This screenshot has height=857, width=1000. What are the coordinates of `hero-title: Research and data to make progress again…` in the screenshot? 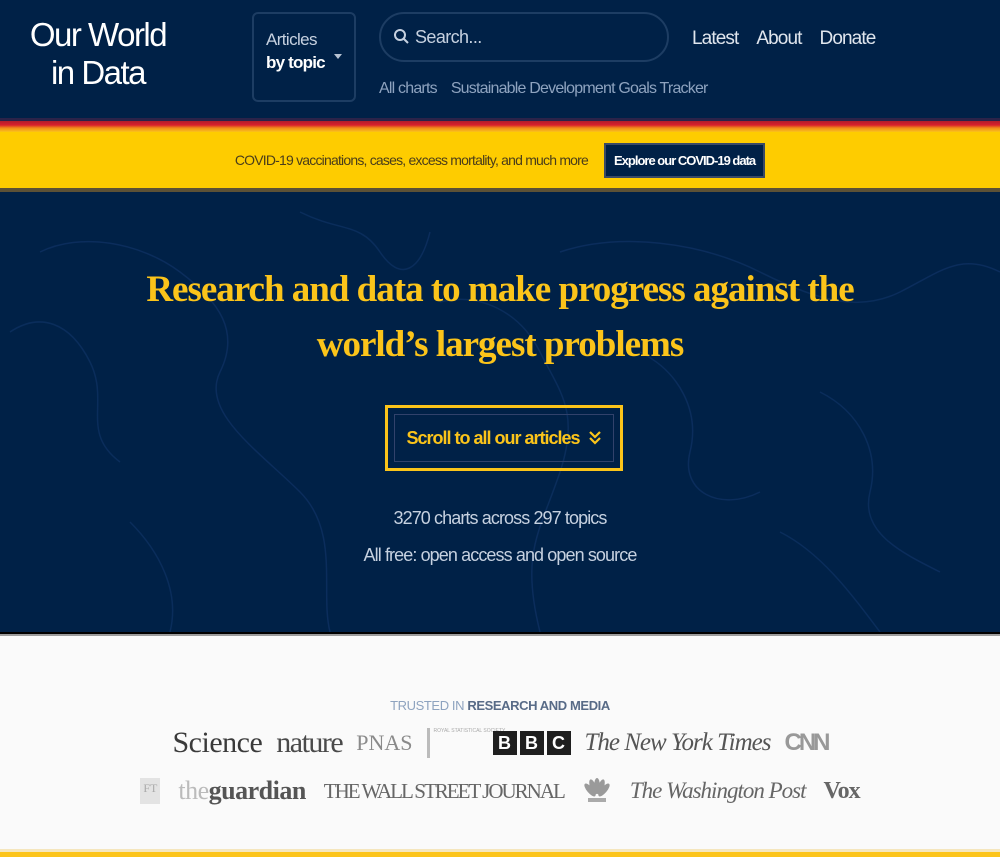 It's located at (500, 317).